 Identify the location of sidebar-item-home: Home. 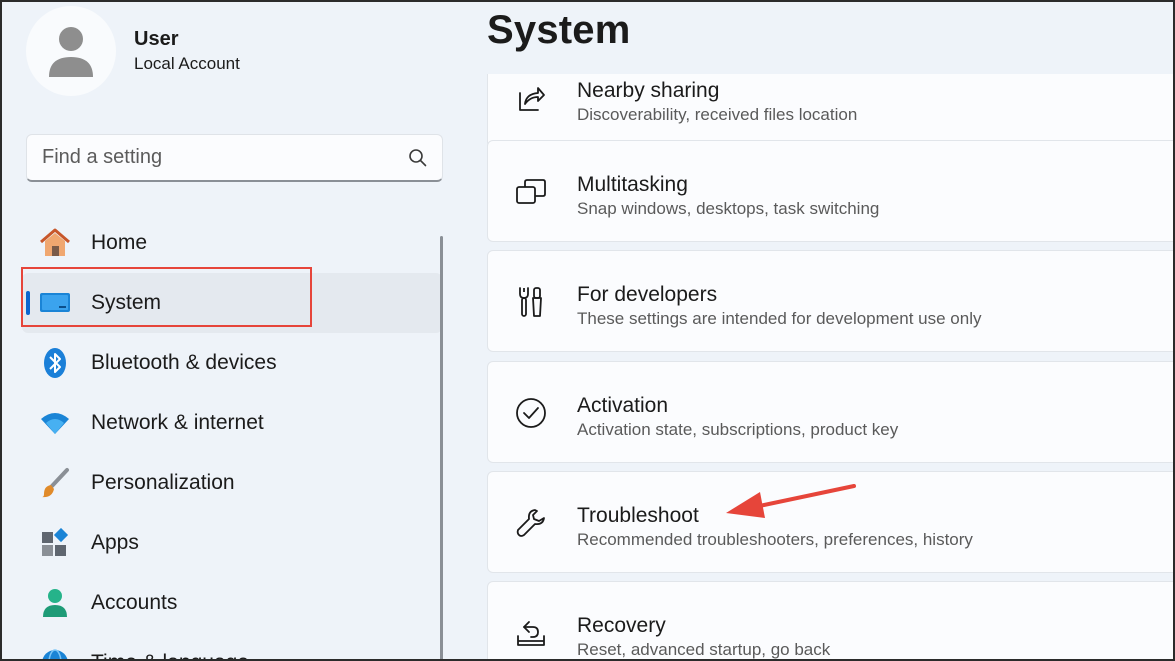
(232, 243).